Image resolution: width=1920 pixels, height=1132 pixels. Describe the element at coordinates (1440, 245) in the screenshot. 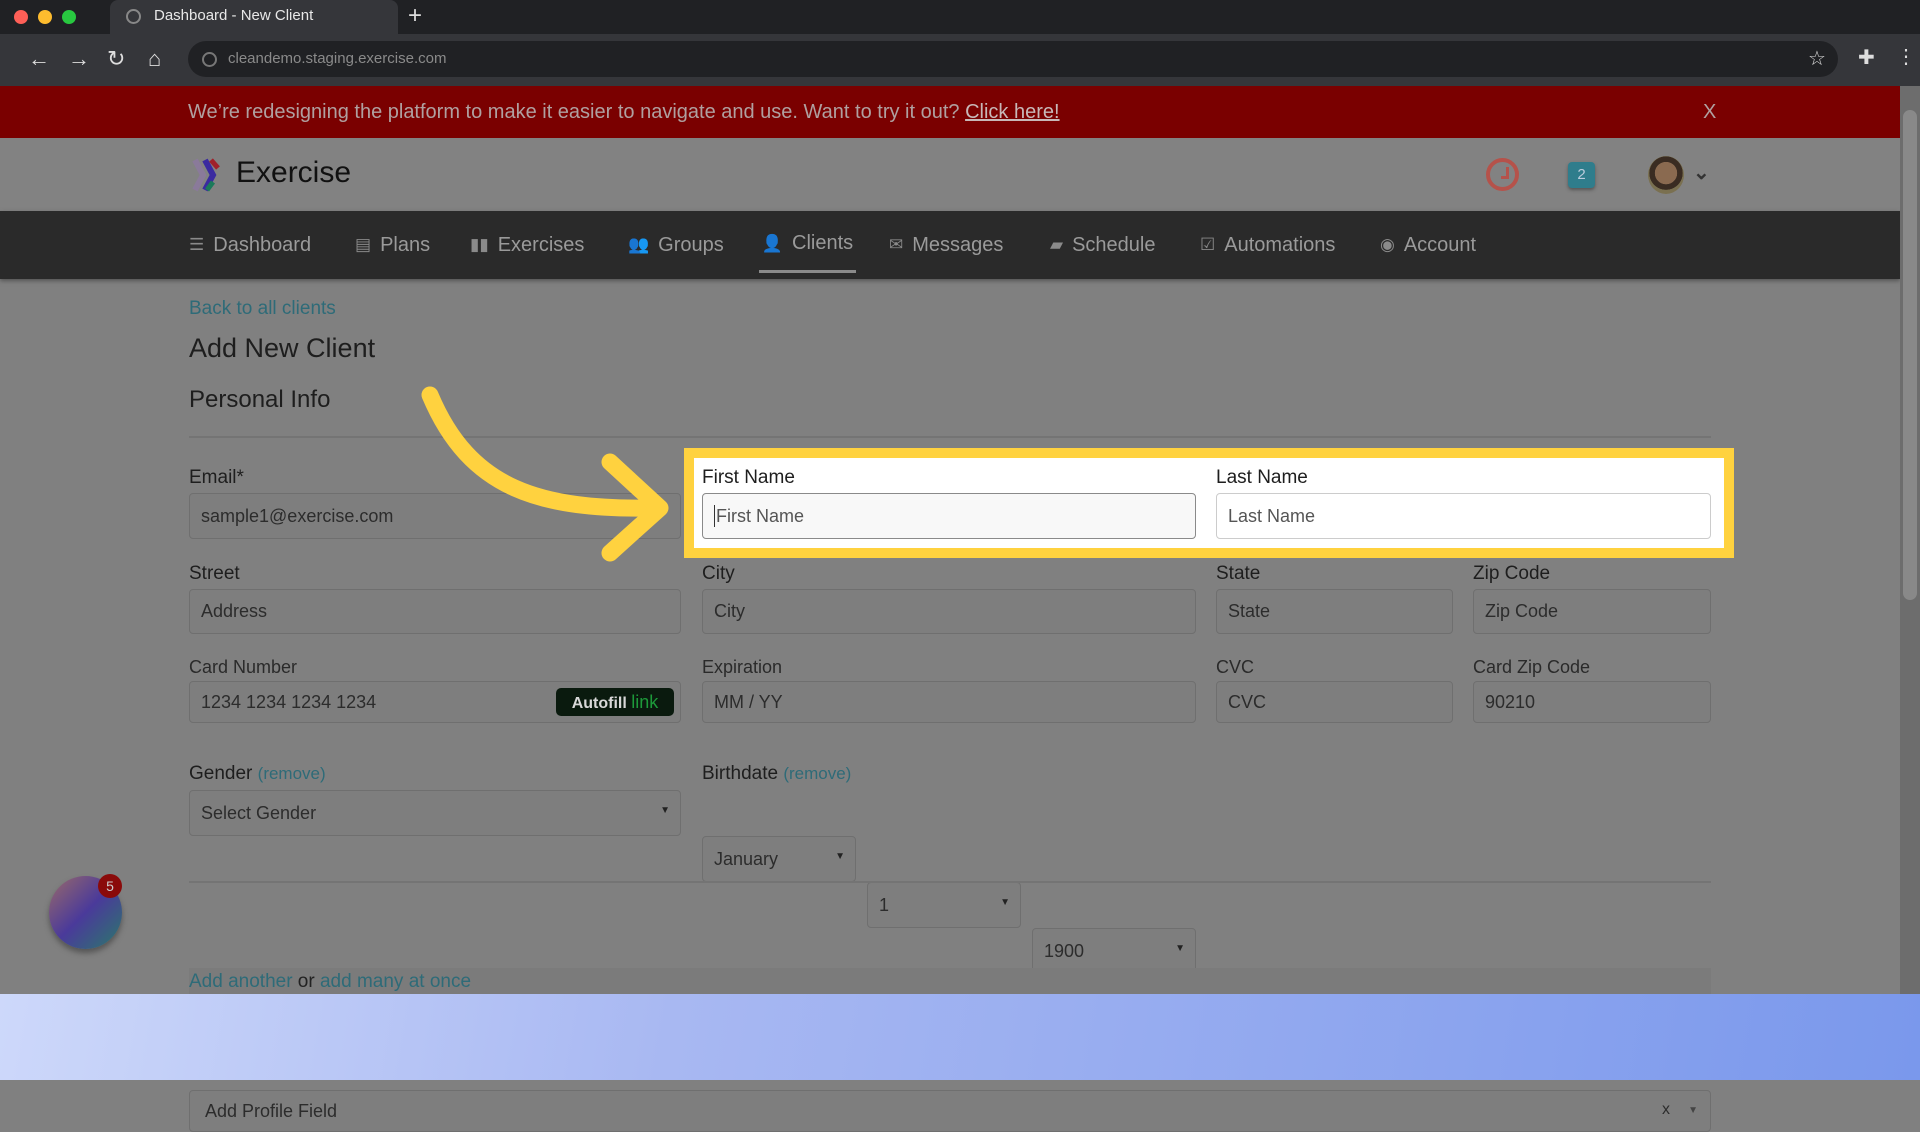

I see `nav-label: Account` at that location.